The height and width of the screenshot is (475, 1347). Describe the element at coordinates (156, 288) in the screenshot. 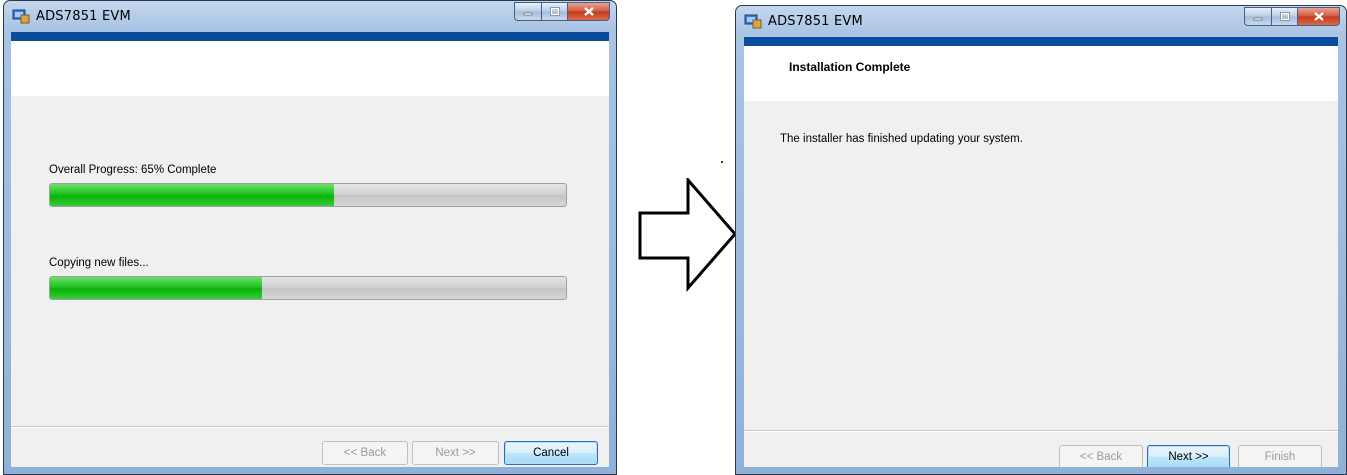

I see `status-progress-fill` at that location.